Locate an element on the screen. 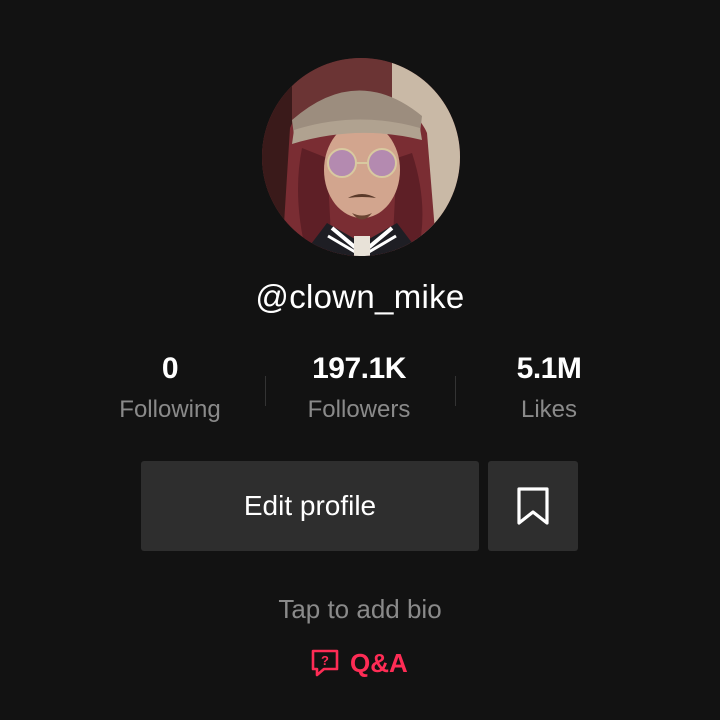  stat-followers: 197.1K Followers is located at coordinates (359, 388).